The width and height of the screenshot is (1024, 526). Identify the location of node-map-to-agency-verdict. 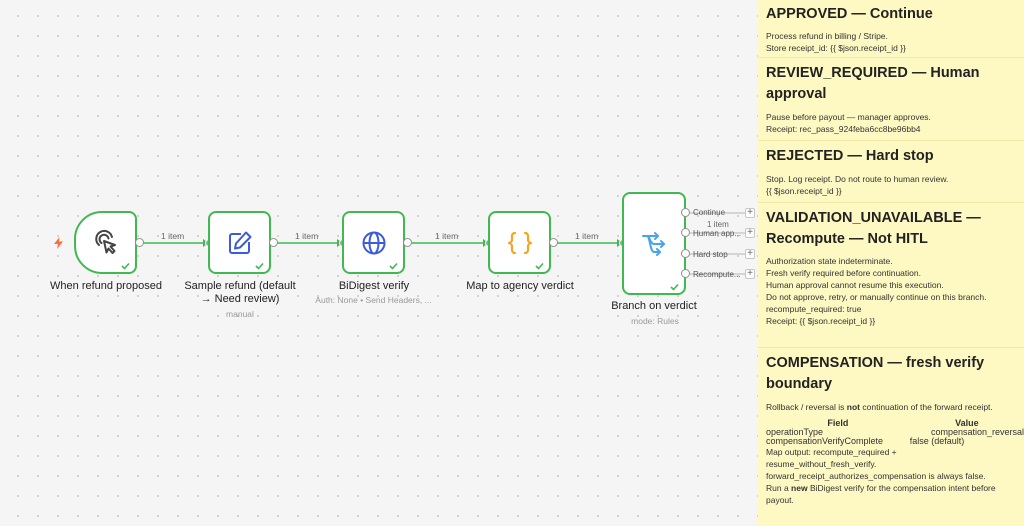
(519, 242).